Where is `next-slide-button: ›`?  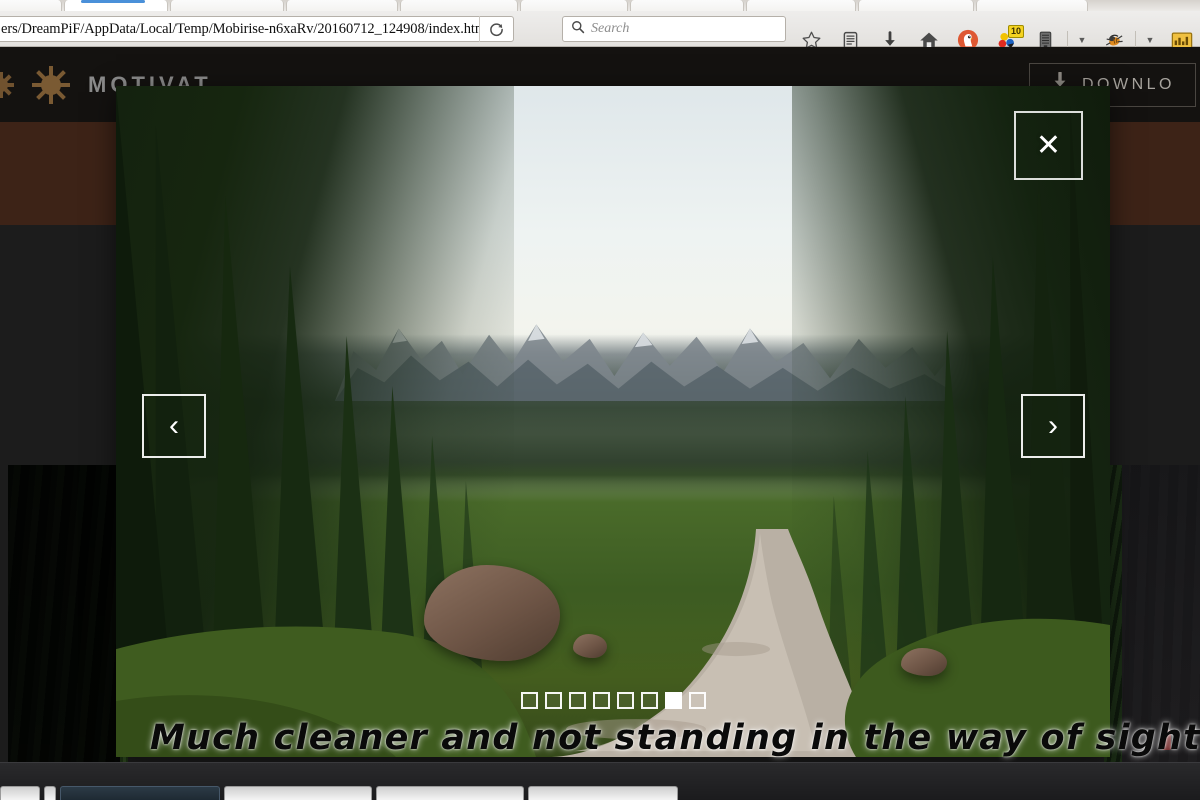
next-slide-button: › is located at coordinates (1053, 426).